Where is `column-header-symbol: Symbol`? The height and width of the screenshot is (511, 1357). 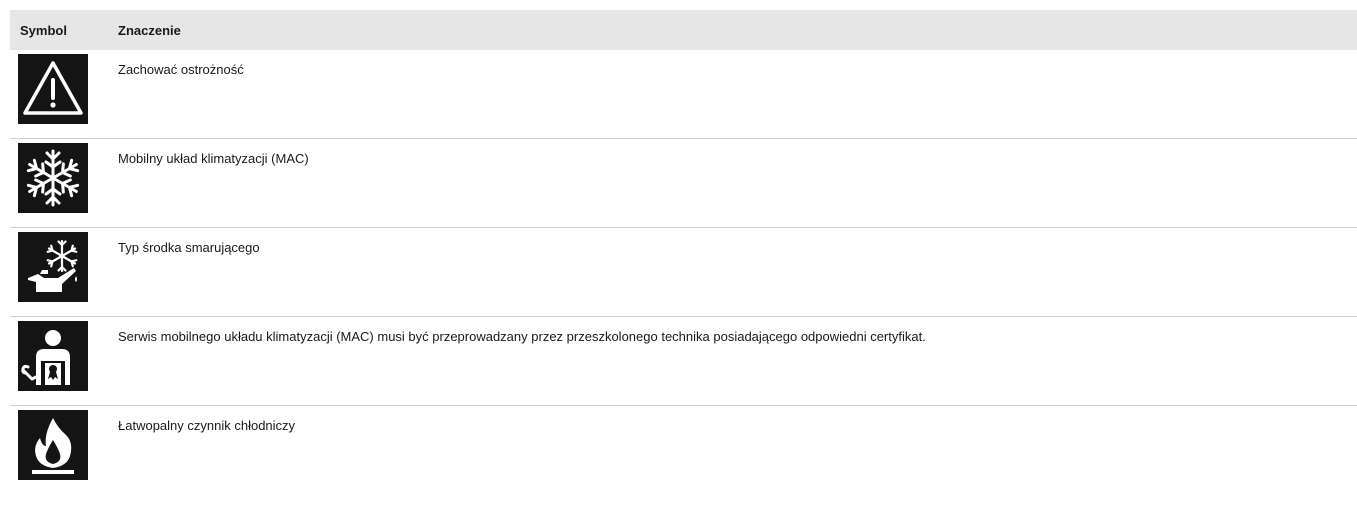
column-header-symbol: Symbol is located at coordinates (43, 30).